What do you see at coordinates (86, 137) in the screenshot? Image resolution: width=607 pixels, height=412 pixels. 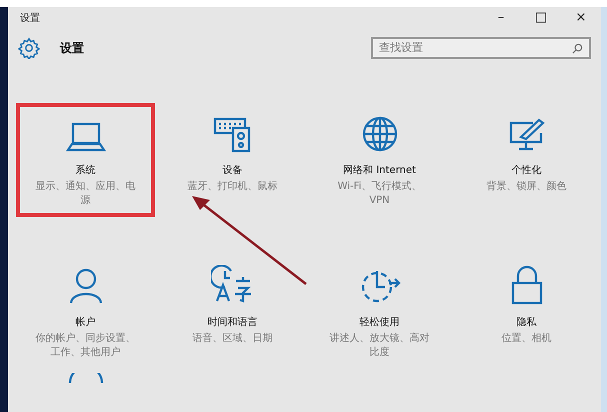 I see `laptop-icon` at bounding box center [86, 137].